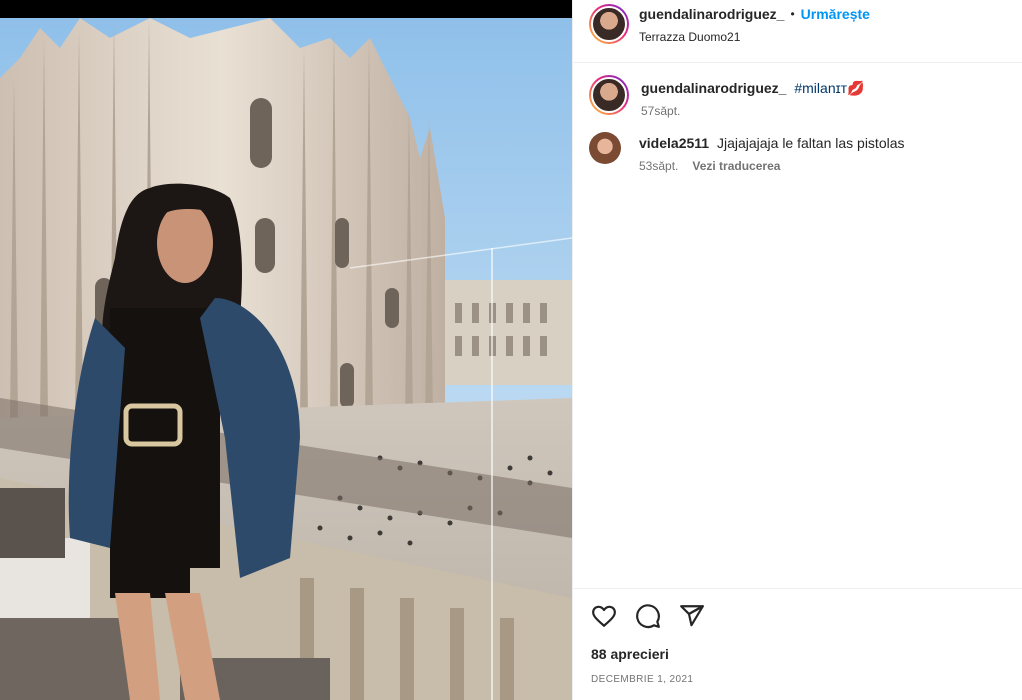  I want to click on comment-username: videla2511, so click(674, 143).